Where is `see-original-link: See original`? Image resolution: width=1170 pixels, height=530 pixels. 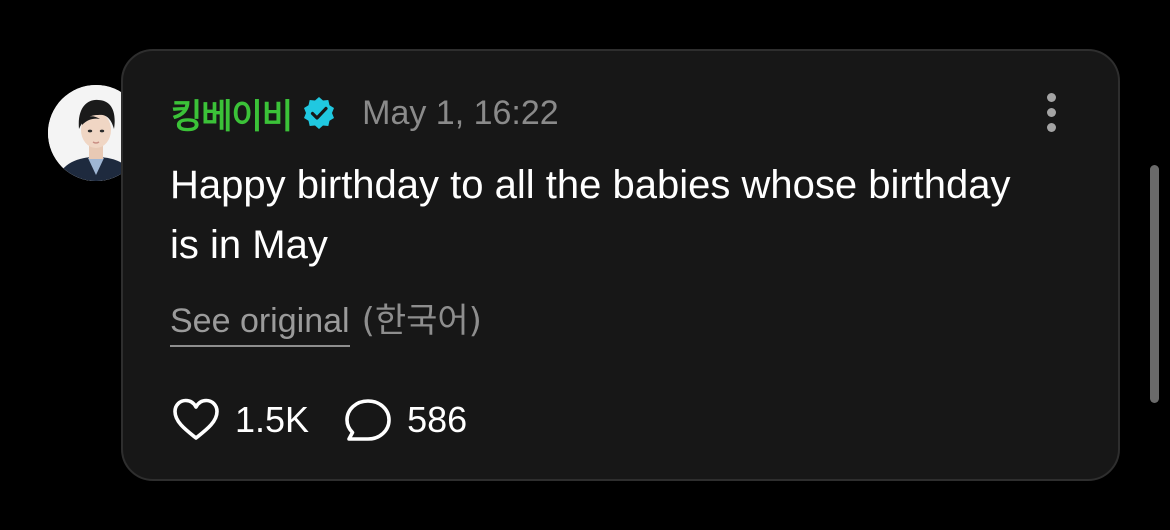 see-original-link: See original is located at coordinates (260, 324).